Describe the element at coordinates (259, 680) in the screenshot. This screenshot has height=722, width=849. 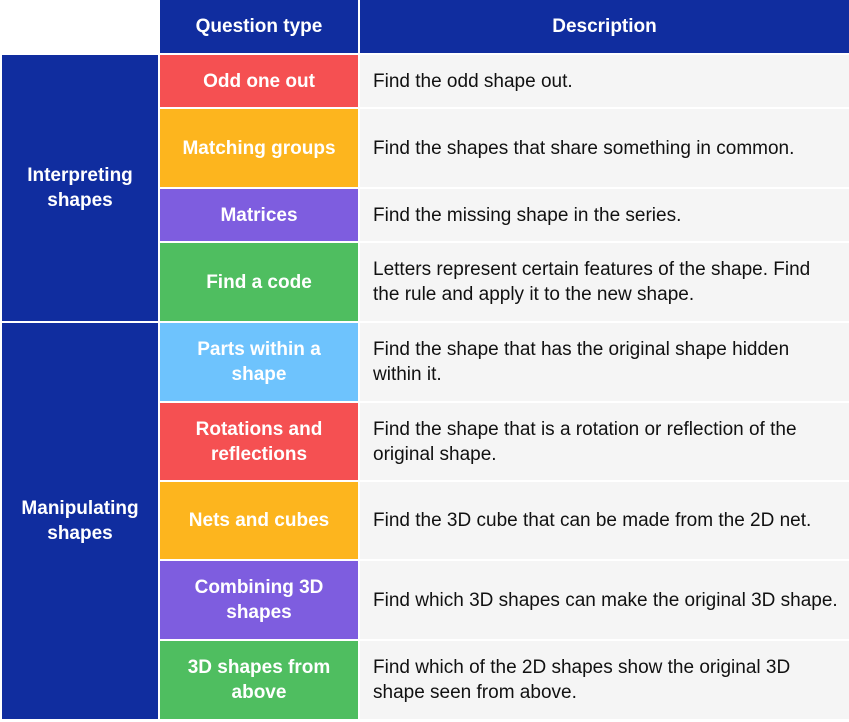
I see `question-type-cell: 3D shapes from above` at that location.